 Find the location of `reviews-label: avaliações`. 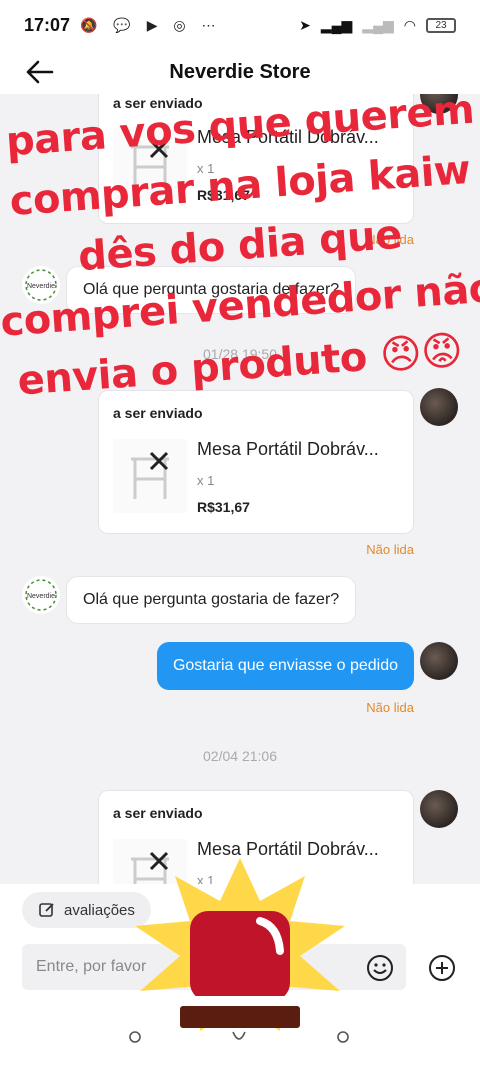

reviews-label: avaliações is located at coordinates (99, 910).